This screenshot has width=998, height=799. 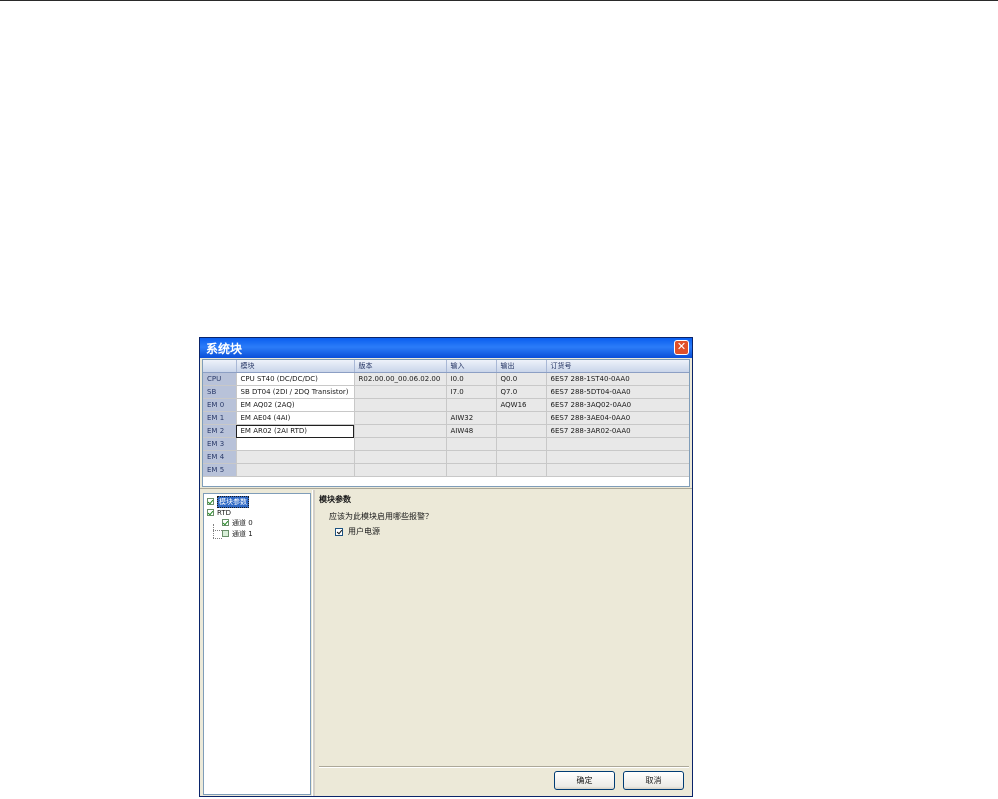 What do you see at coordinates (295, 431) in the screenshot?
I see `module-cell-selected: EM AR02 (2AI RTD)` at bounding box center [295, 431].